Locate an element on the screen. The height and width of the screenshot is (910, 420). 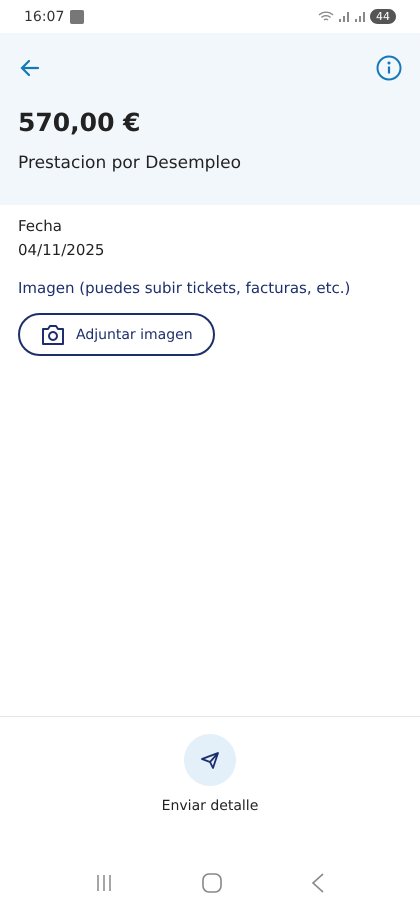
field-value: 04/11/2025 is located at coordinates (62, 250).